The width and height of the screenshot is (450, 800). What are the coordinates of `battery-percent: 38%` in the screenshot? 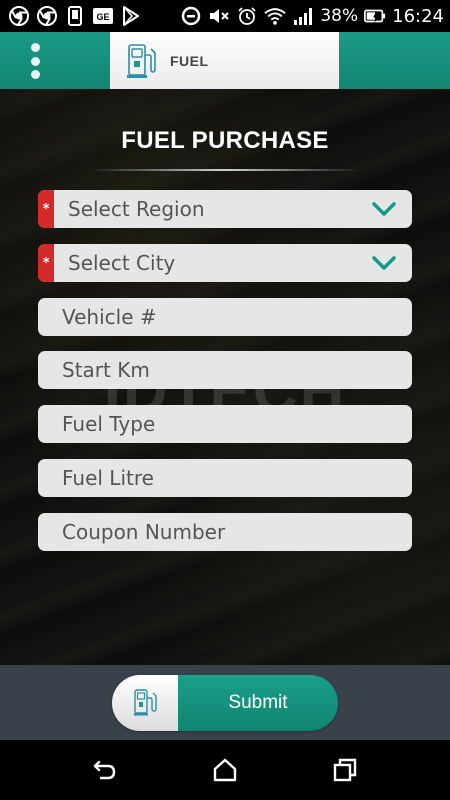 It's located at (339, 16).